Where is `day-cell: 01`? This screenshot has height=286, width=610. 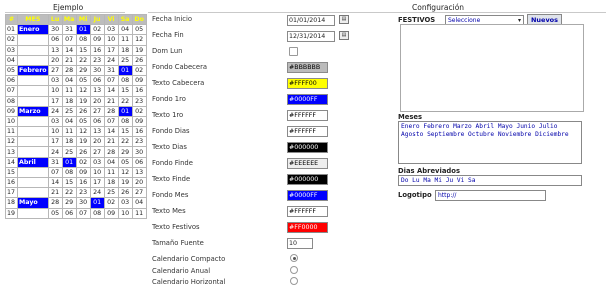
day-cell: 01 is located at coordinates (83, 30).